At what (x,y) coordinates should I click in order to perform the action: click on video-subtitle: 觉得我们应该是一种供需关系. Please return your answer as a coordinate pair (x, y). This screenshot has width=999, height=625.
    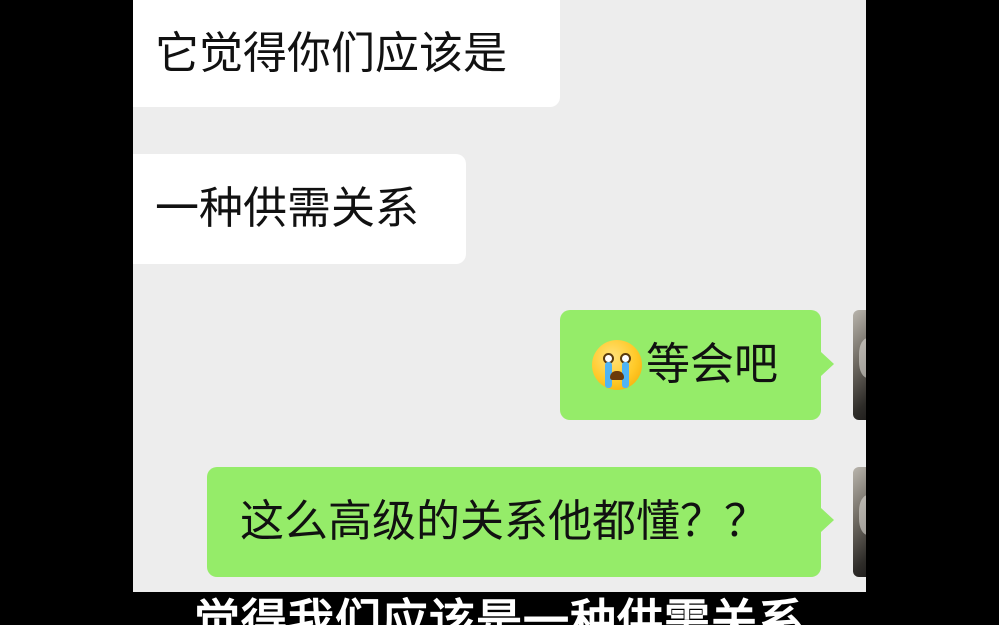
    Looking at the image, I should click on (499, 606).